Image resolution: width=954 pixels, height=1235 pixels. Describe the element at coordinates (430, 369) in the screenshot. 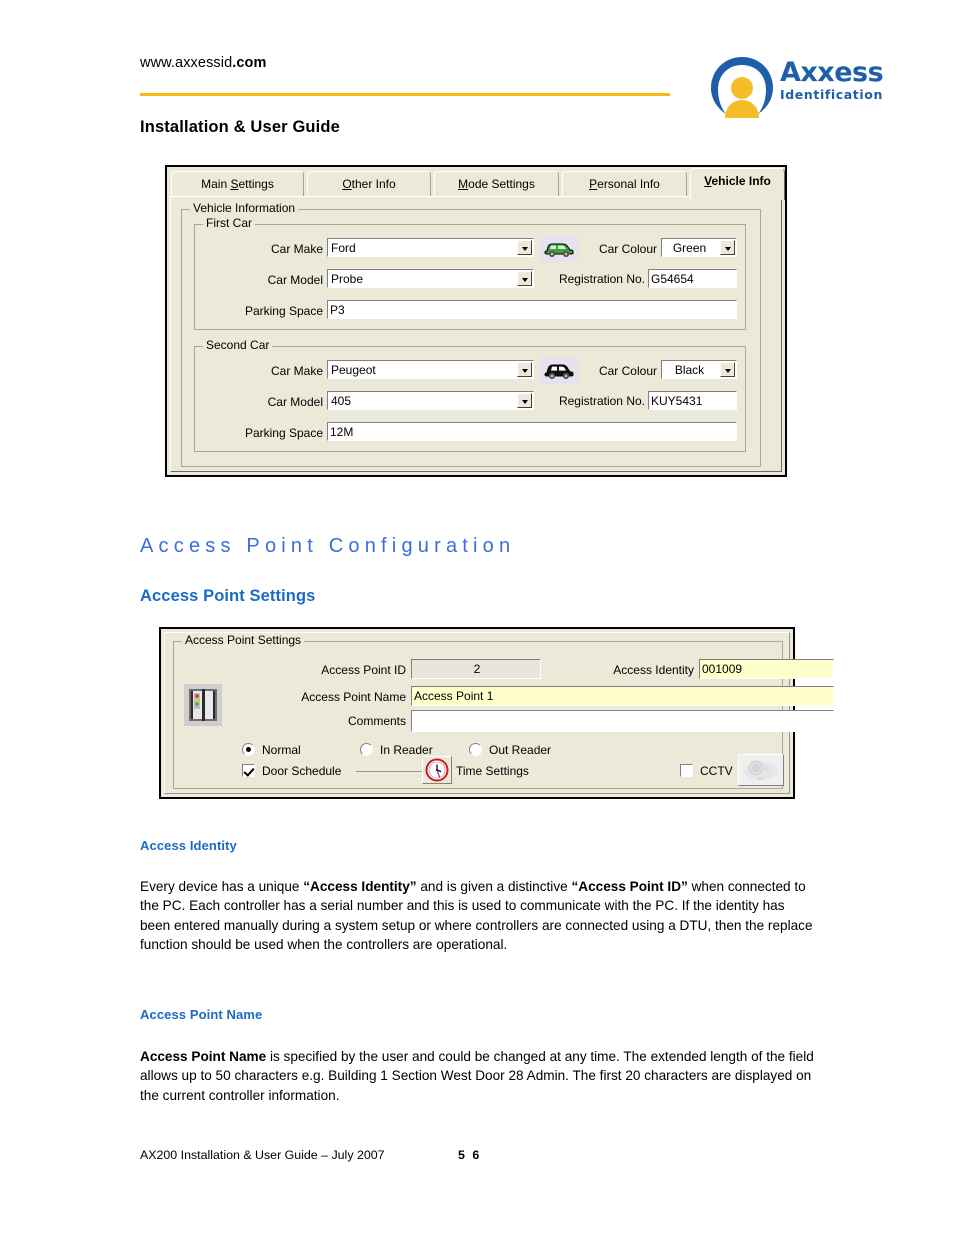

I see `second-car-make-combo: Peugeot` at that location.